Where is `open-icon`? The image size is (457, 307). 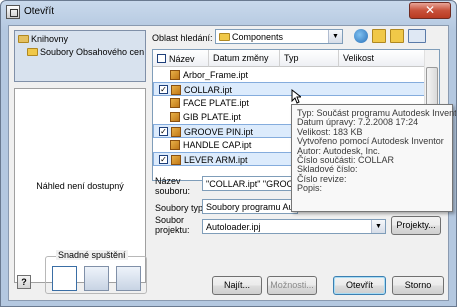 open-icon is located at coordinates (96, 278).